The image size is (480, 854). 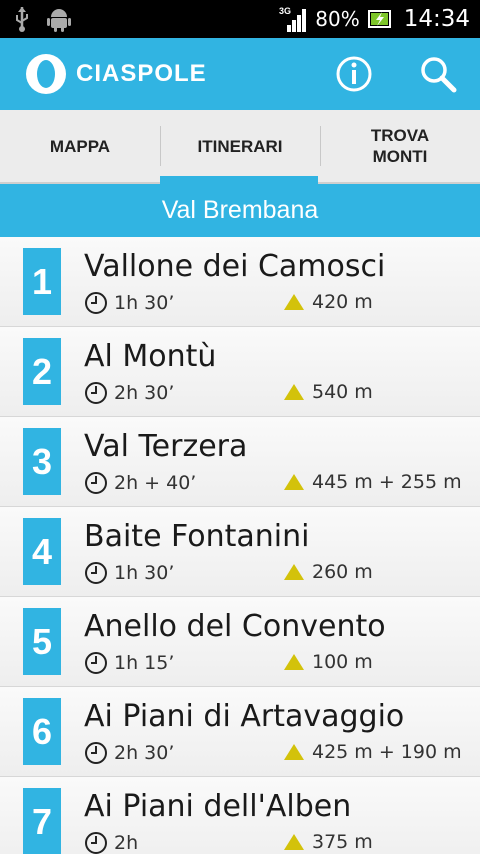 I want to click on action-bar: CIASPOLE, so click(x=240, y=74).